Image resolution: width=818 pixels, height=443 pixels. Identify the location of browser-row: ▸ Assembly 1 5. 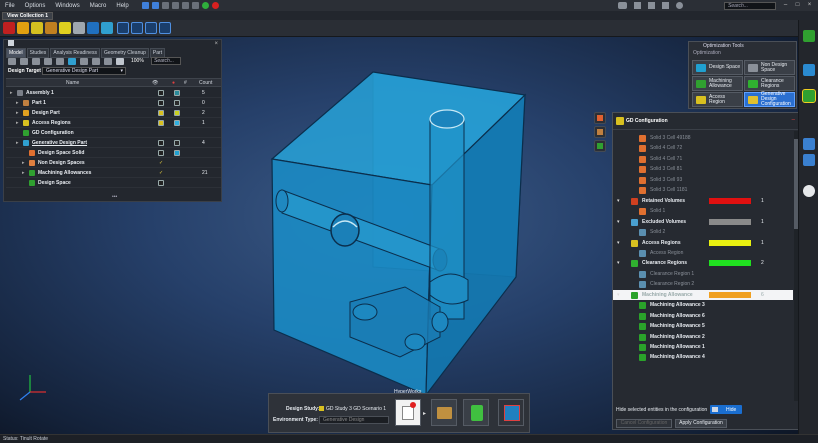
(113, 93).